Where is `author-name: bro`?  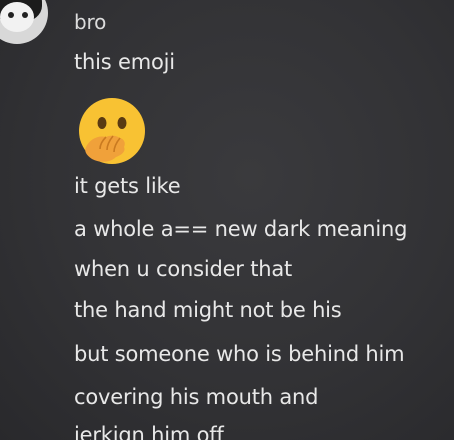 author-name: bro is located at coordinates (90, 22).